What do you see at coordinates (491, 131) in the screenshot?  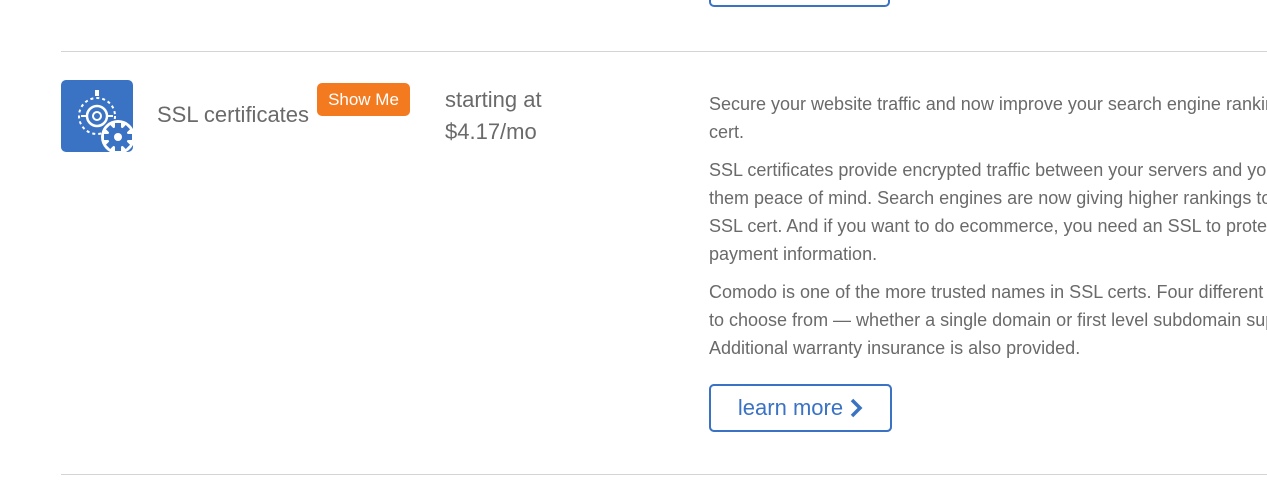 I see `price-value: $4.17/mo` at bounding box center [491, 131].